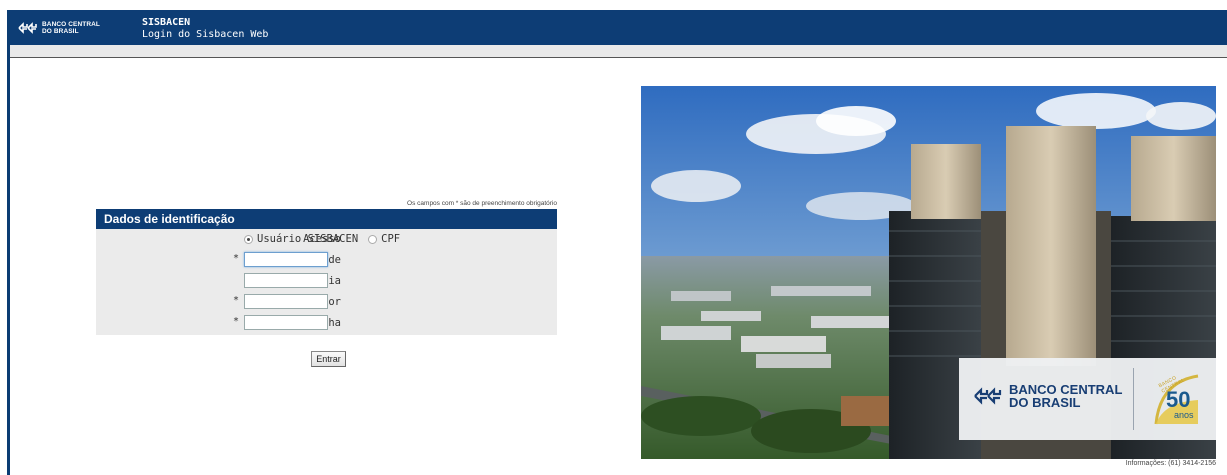  Describe the element at coordinates (1184, 415) in the screenshot. I see `seal-word: anos` at that location.